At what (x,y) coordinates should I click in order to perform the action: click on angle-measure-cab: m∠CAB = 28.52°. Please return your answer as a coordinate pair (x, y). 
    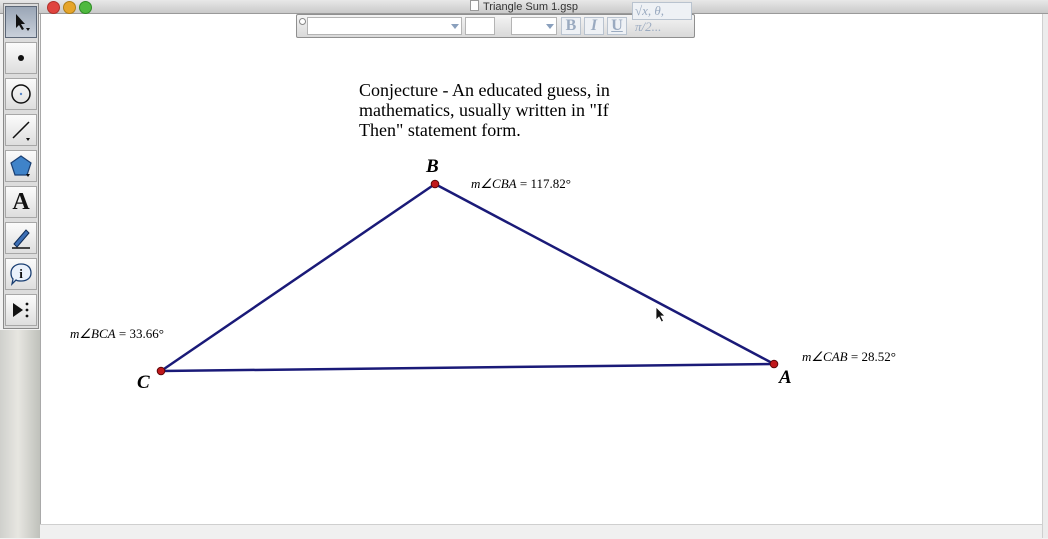
    Looking at the image, I should click on (849, 357).